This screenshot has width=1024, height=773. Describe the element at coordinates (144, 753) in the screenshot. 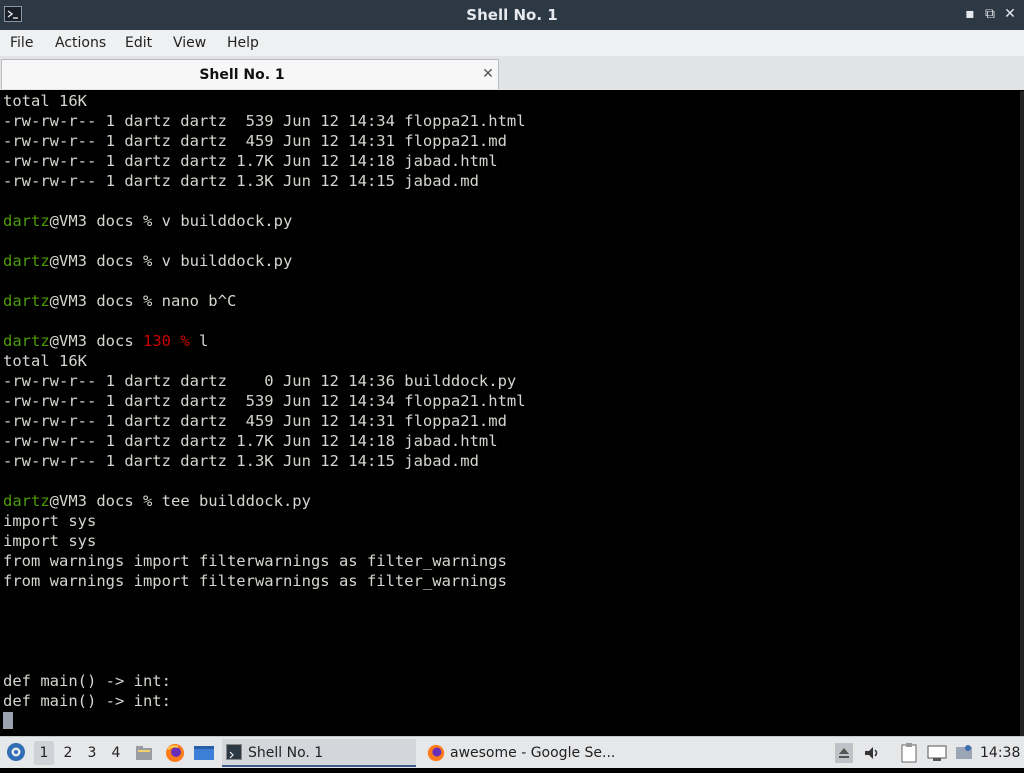

I see `file-manager-icon` at that location.